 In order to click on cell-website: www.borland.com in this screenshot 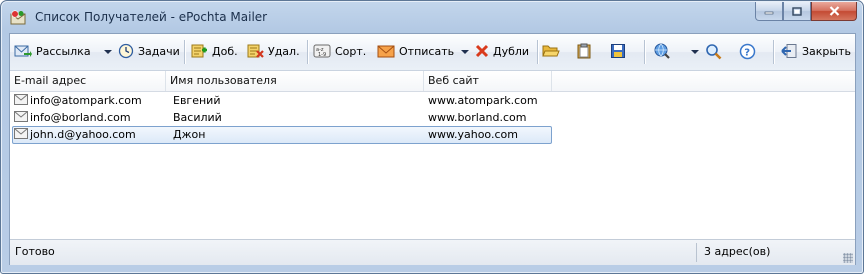, I will do `click(477, 117)`.